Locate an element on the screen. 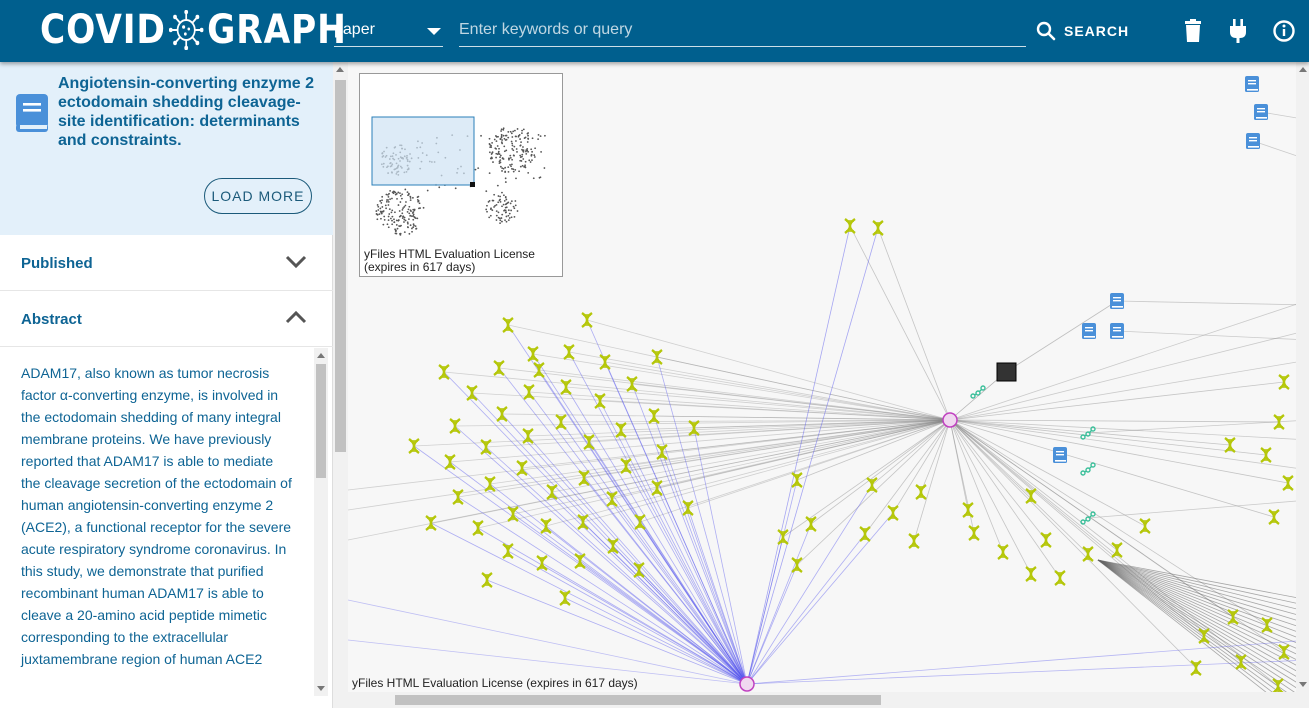 This screenshot has height=708, width=1309. book-icon is located at coordinates (32, 113).